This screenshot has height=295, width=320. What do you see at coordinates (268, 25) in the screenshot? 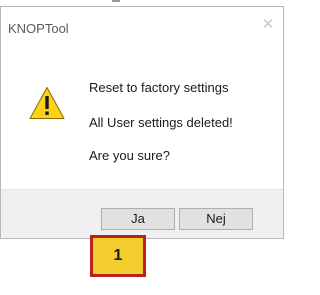
I see `close-button: ✕` at bounding box center [268, 25].